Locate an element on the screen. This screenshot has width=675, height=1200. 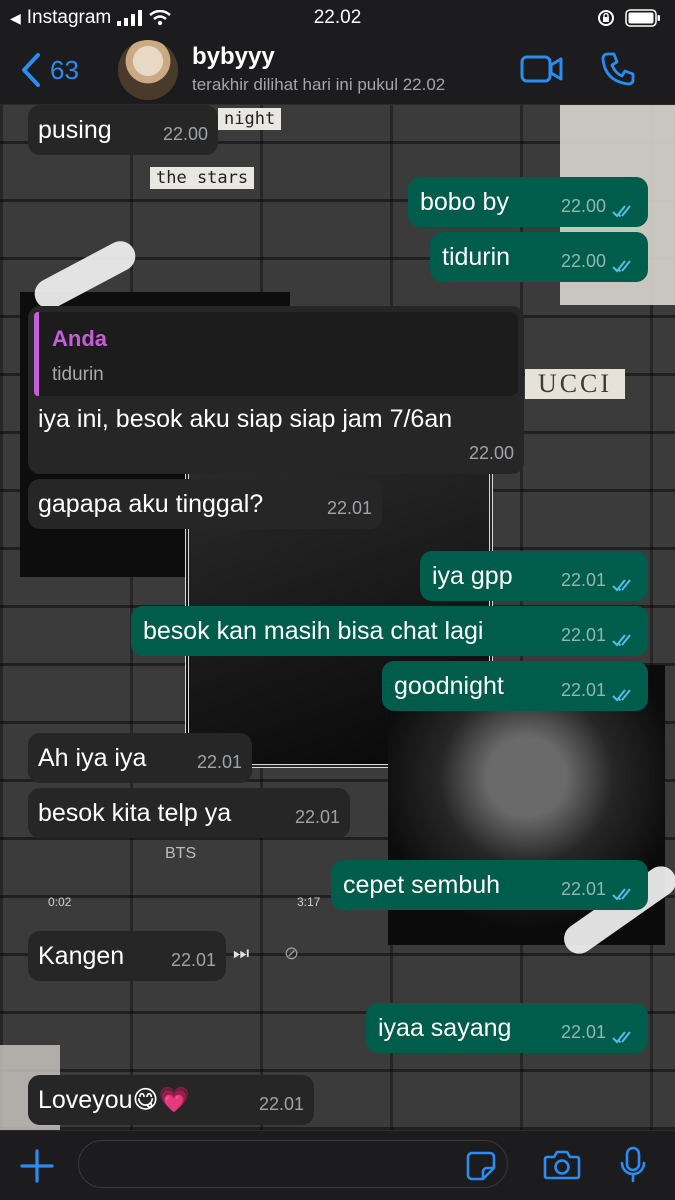
message-bubble-in: pusing 22.00 is located at coordinates (123, 130).